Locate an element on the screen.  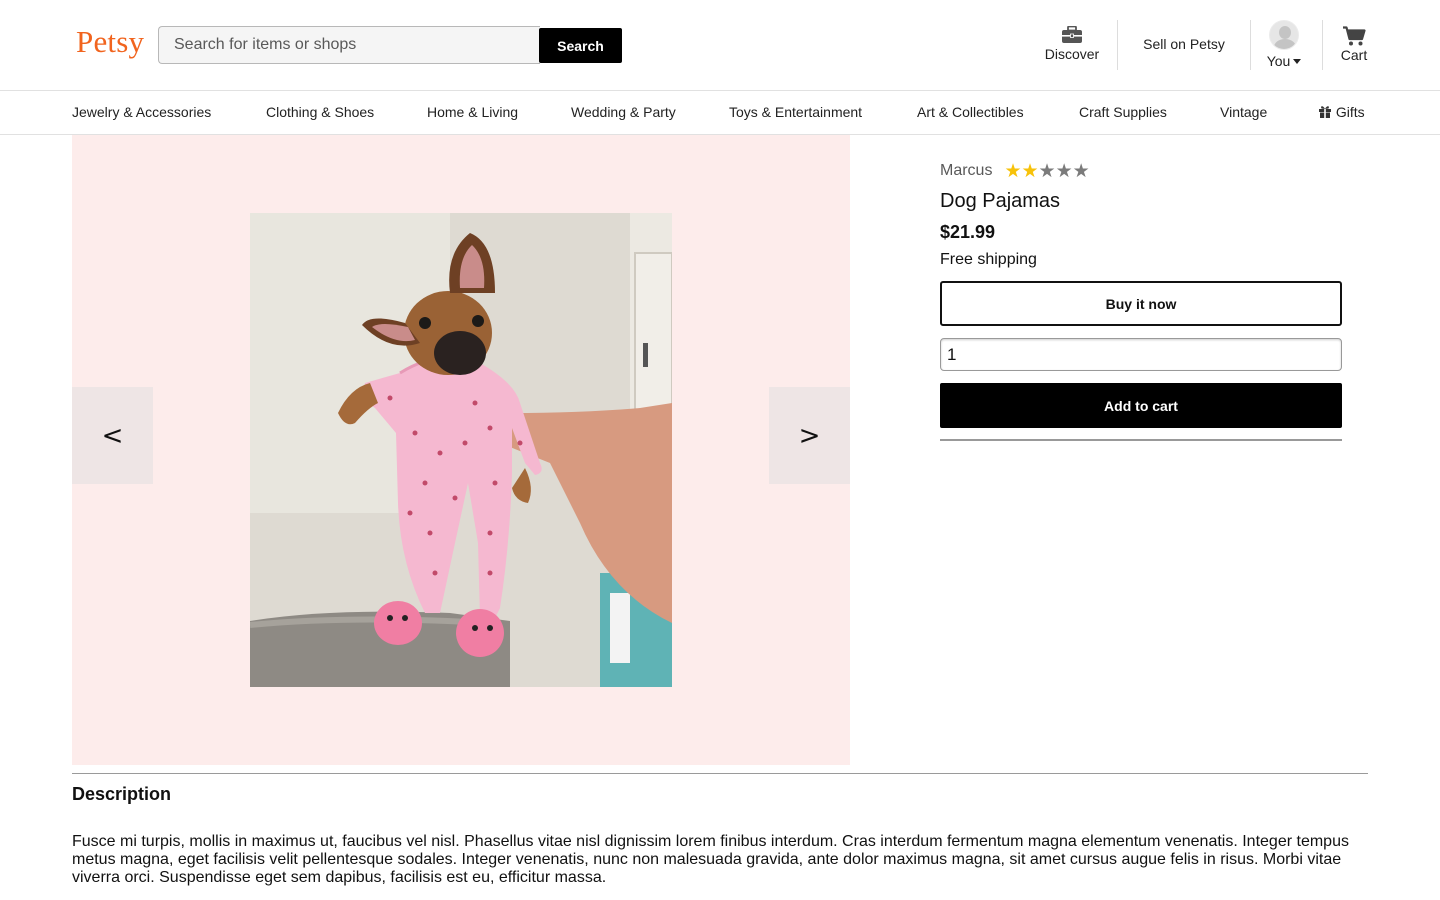
petsy-logo: Petsy is located at coordinates (110, 42).